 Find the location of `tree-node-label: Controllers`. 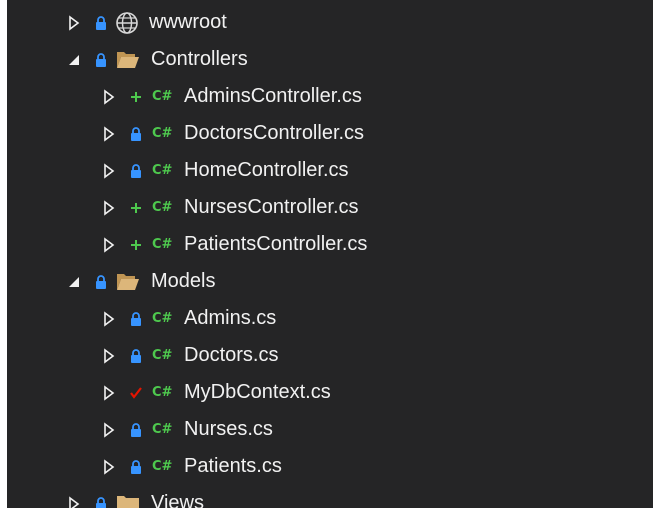

tree-node-label: Controllers is located at coordinates (199, 59).